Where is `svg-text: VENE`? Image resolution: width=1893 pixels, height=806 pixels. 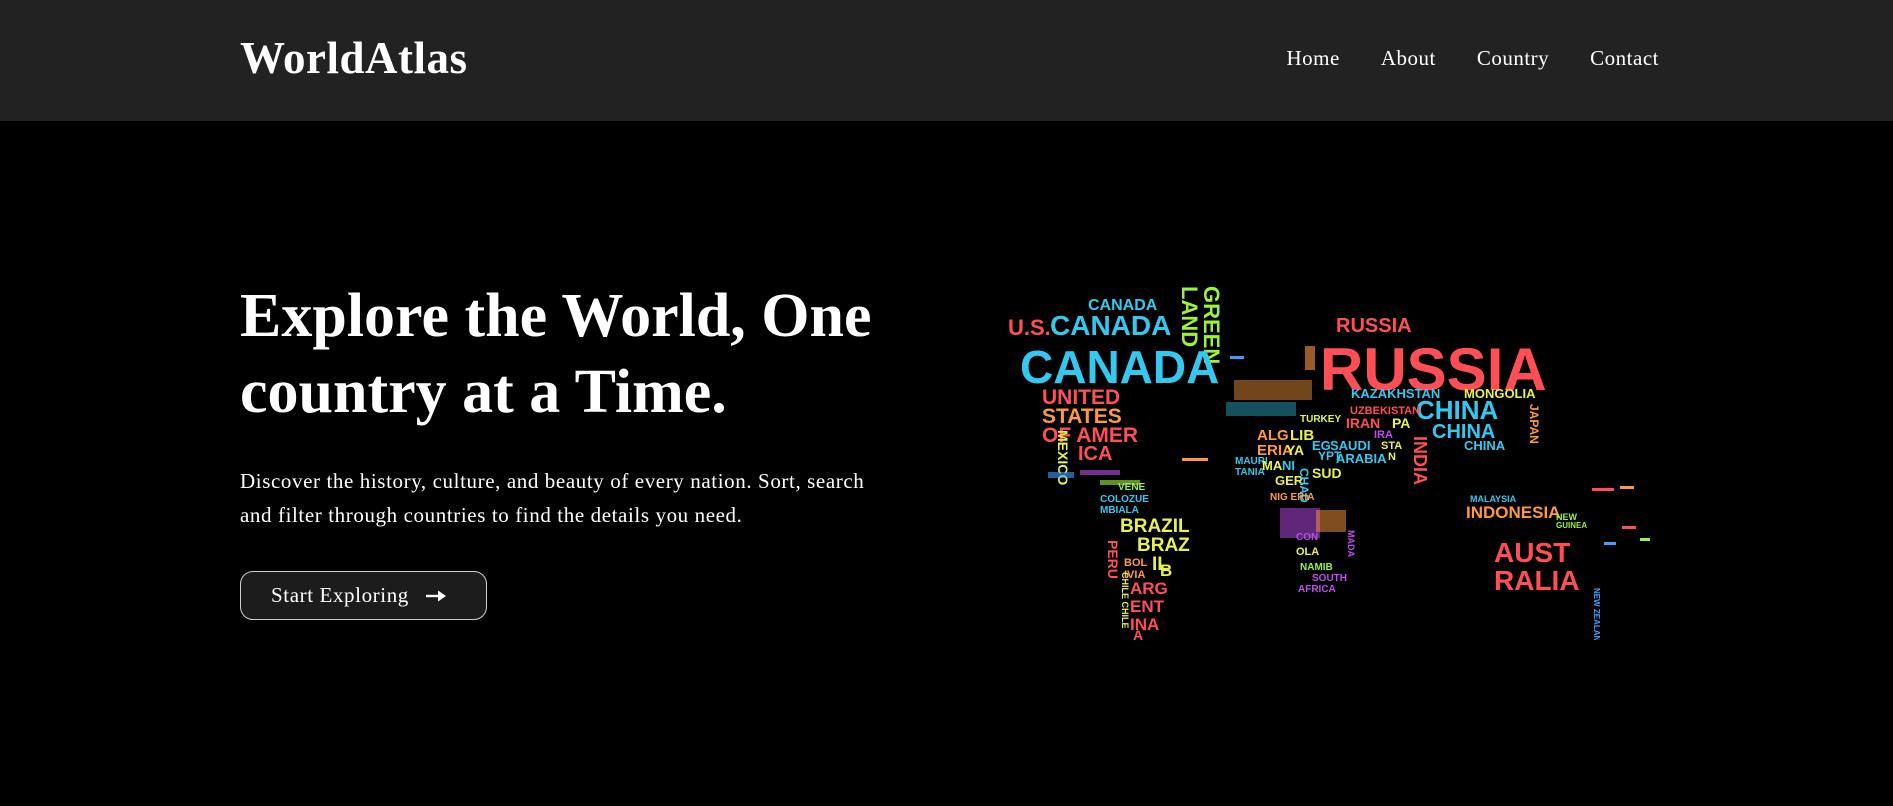 svg-text: VENE is located at coordinates (1132, 487).